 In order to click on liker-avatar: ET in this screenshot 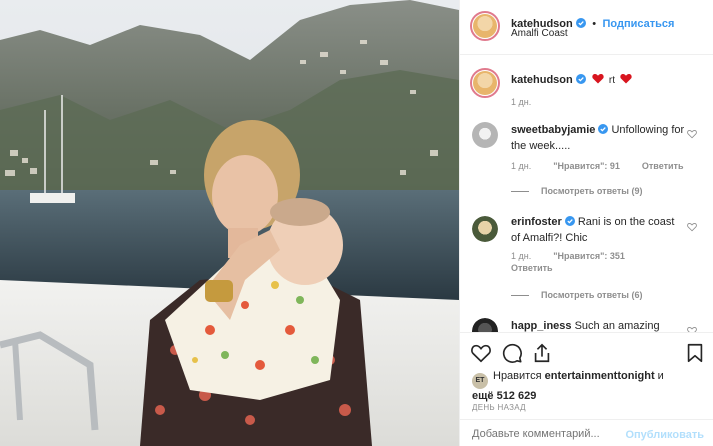, I will do `click(480, 381)`.